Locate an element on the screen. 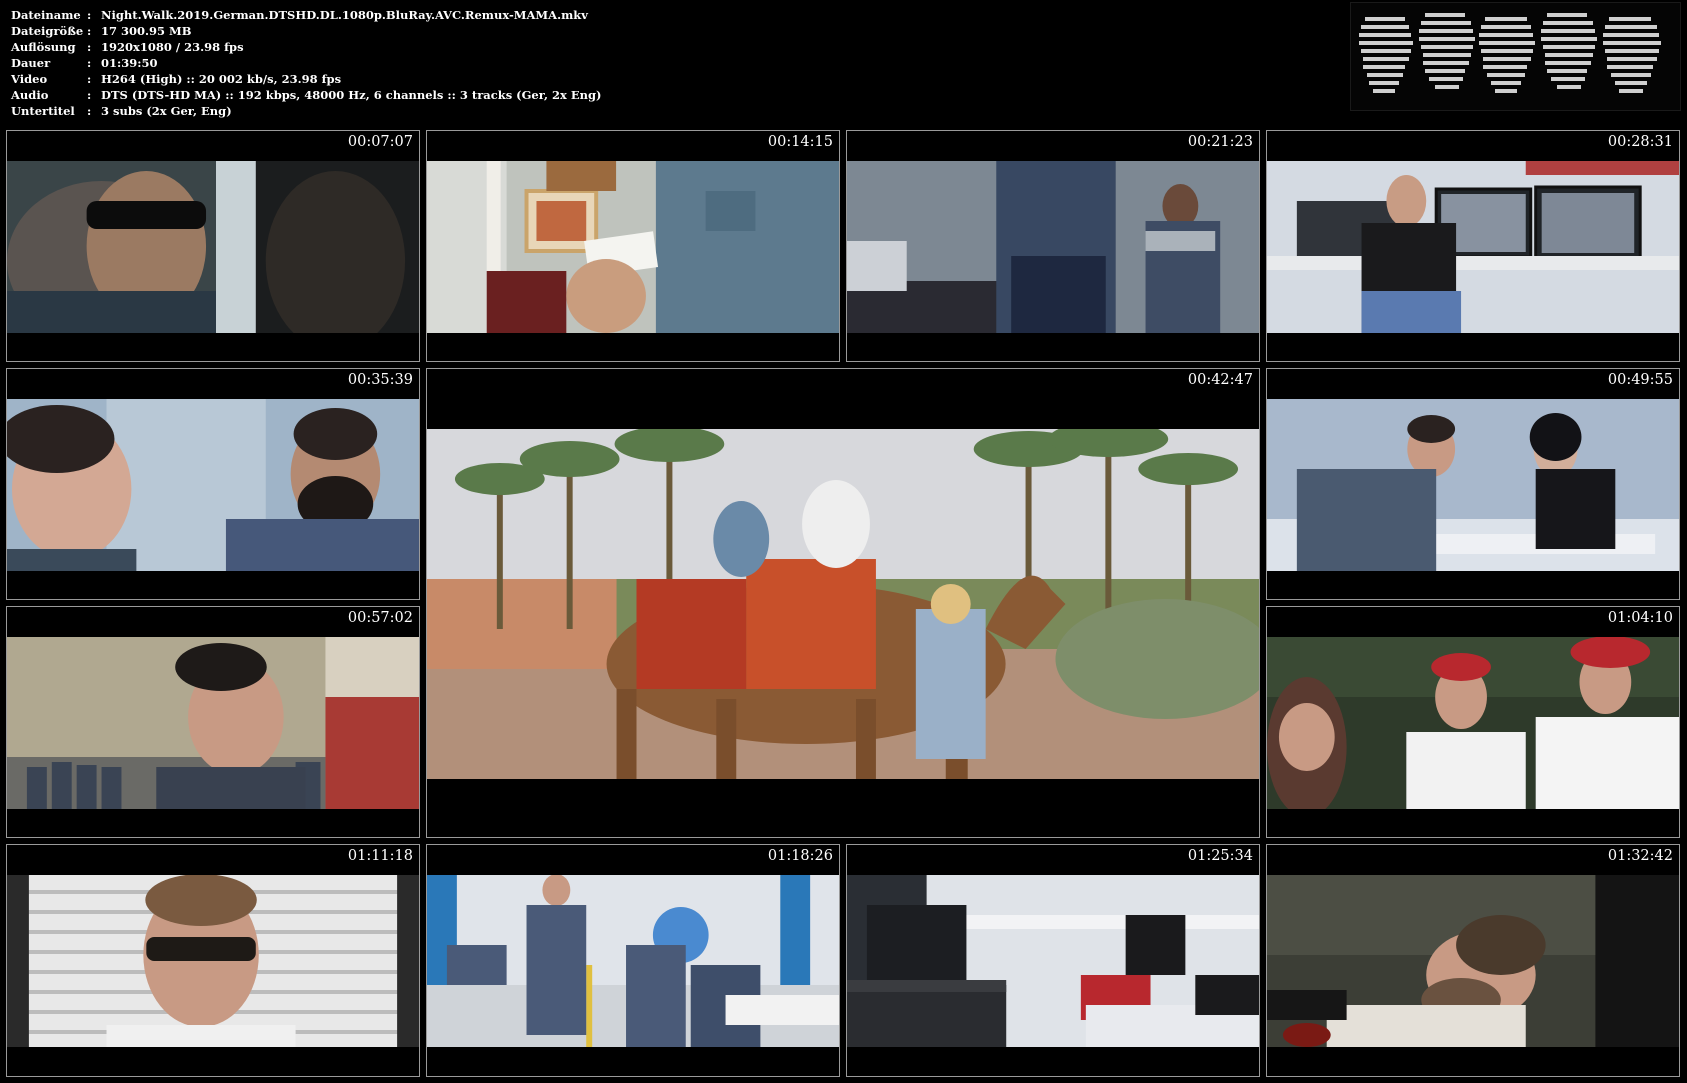 This screenshot has width=1687, height=1083. info-row-resolution: Auflösung : 1920x1080 / 23.98 fps is located at coordinates (306, 47).